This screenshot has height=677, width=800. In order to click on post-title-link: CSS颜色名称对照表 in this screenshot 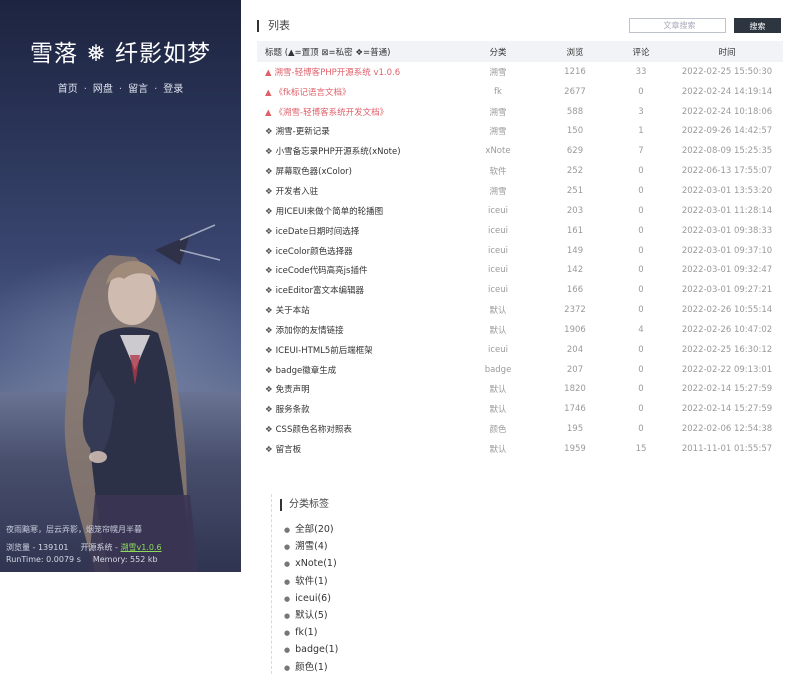, I will do `click(314, 430)`.